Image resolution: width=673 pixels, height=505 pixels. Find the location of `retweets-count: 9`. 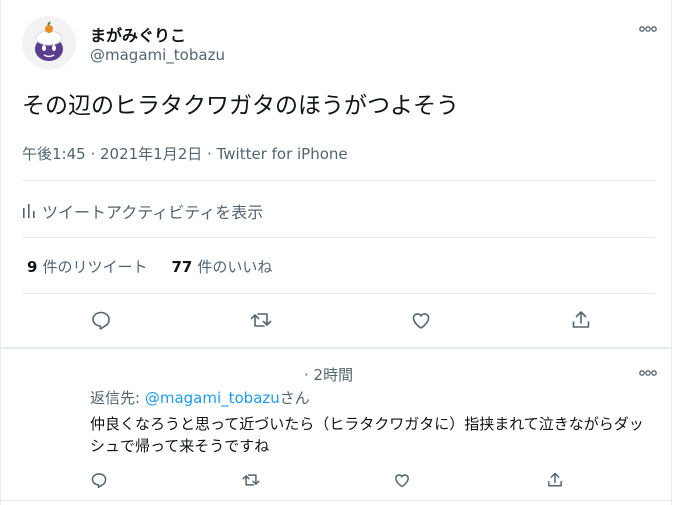

retweets-count: 9 is located at coordinates (32, 267).